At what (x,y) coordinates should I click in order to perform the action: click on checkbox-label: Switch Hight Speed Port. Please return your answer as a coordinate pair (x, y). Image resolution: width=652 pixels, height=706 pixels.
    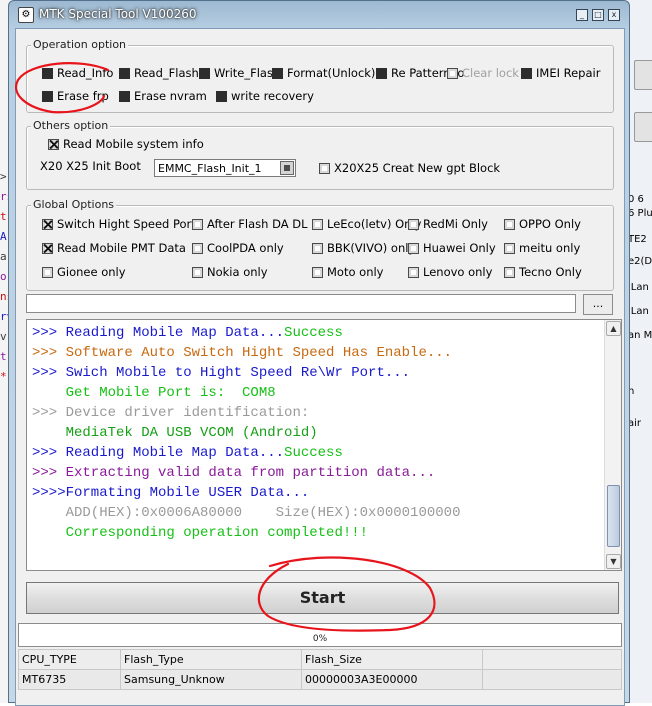
    Looking at the image, I should click on (126, 224).